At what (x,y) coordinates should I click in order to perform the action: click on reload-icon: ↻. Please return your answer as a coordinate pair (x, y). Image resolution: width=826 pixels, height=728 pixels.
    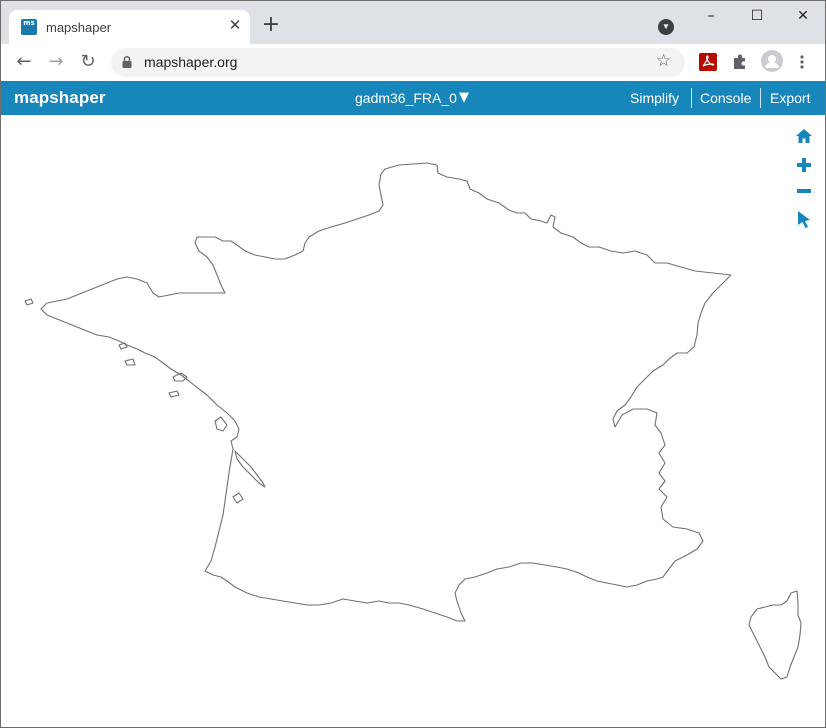
    Looking at the image, I should click on (88, 62).